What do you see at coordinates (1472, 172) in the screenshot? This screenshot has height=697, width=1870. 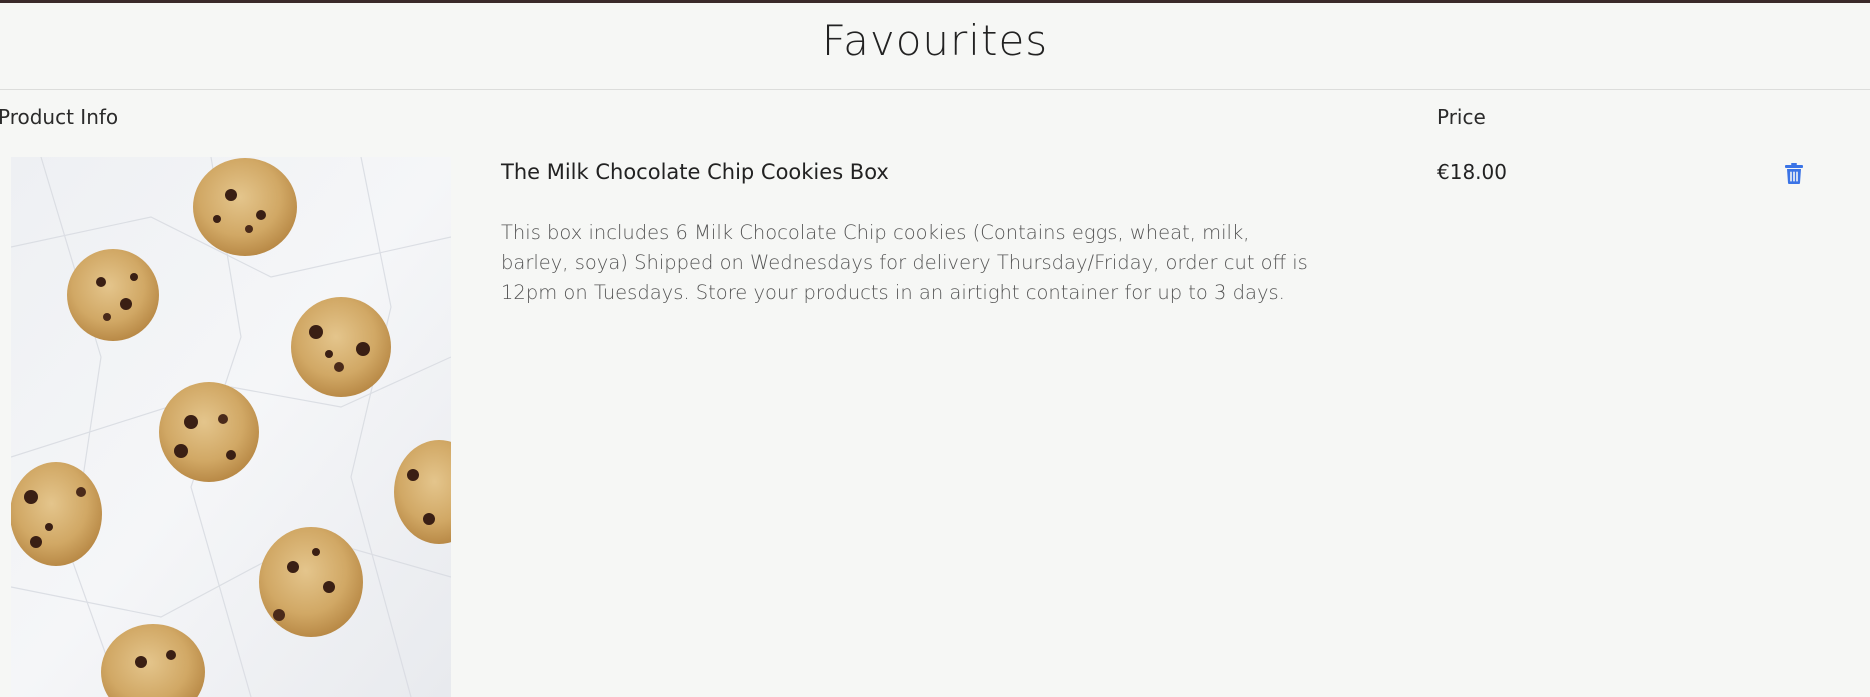 I see `product-price: €18.00` at bounding box center [1472, 172].